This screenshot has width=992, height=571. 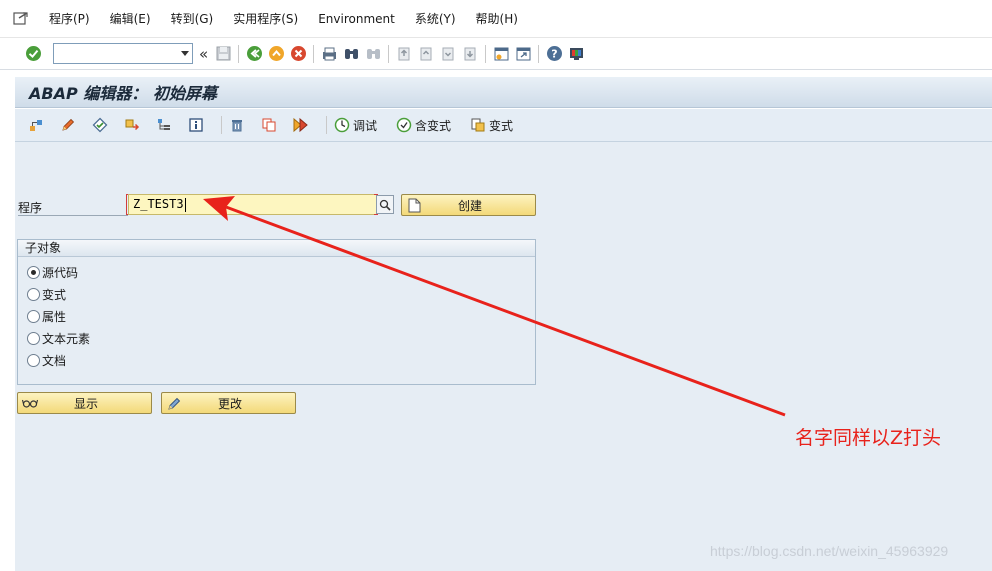 I want to click on save-icon, so click(x=223, y=54).